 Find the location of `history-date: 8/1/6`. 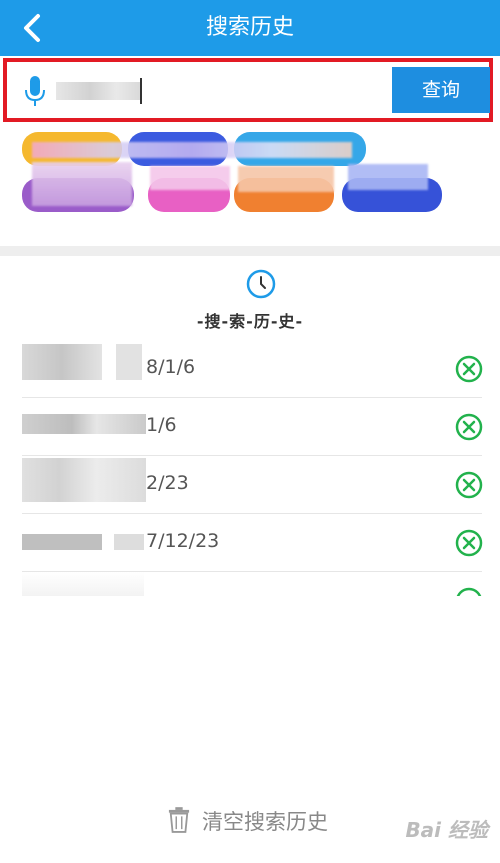

history-date: 8/1/6 is located at coordinates (171, 367).